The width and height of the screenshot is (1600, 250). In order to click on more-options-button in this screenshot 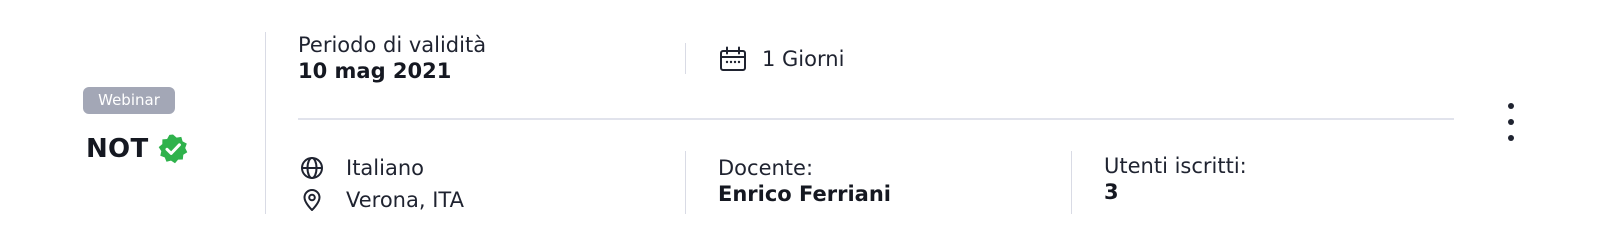, I will do `click(1511, 122)`.